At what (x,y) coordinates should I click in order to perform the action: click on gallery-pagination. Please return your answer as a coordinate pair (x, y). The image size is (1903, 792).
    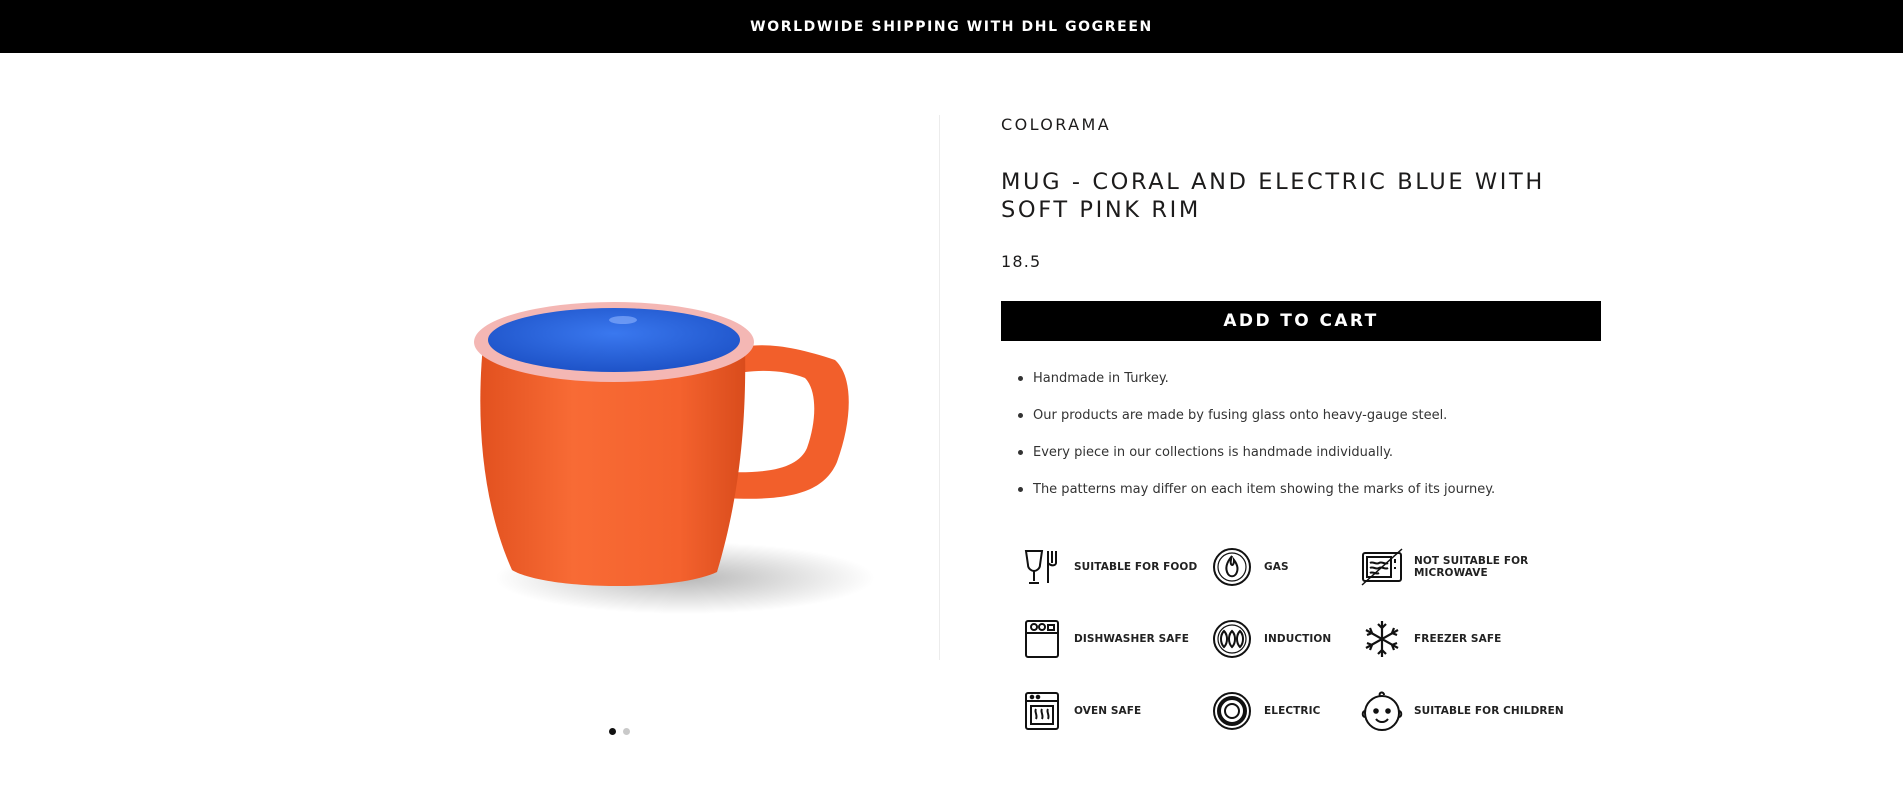
    Looking at the image, I should click on (619, 731).